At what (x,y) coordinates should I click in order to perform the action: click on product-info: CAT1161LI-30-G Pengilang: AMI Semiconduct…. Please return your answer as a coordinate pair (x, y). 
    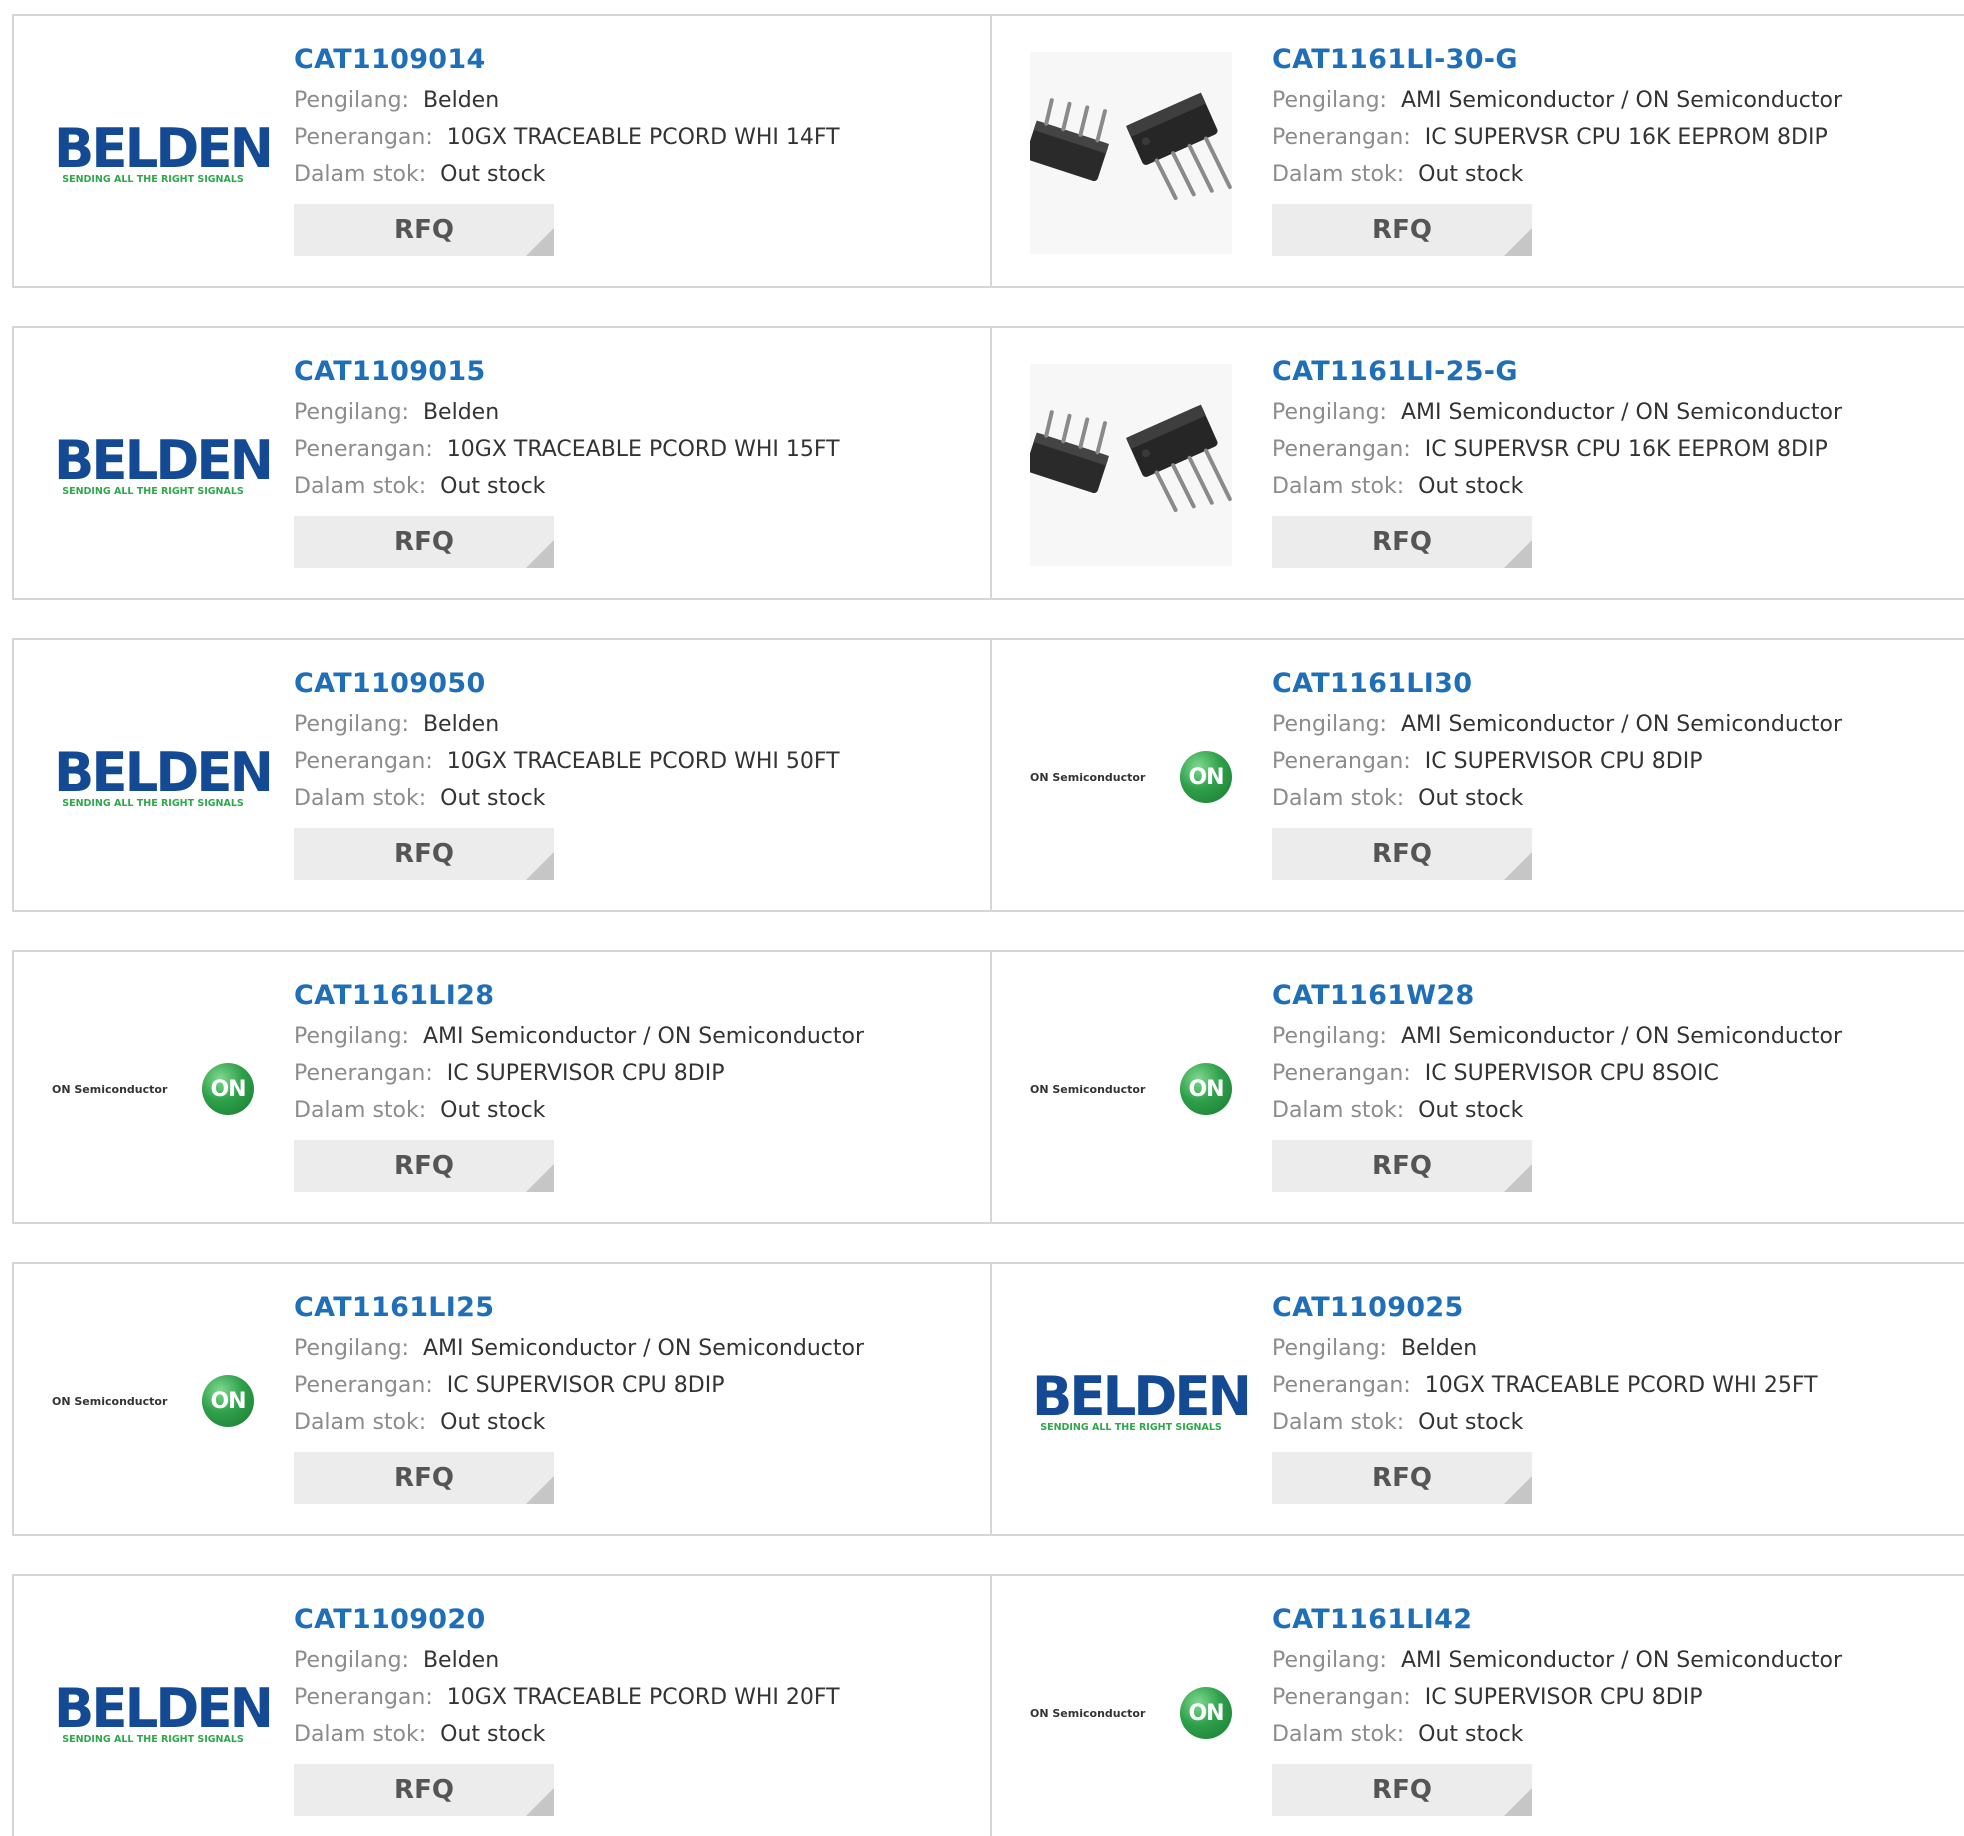
    Looking at the image, I should click on (1557, 147).